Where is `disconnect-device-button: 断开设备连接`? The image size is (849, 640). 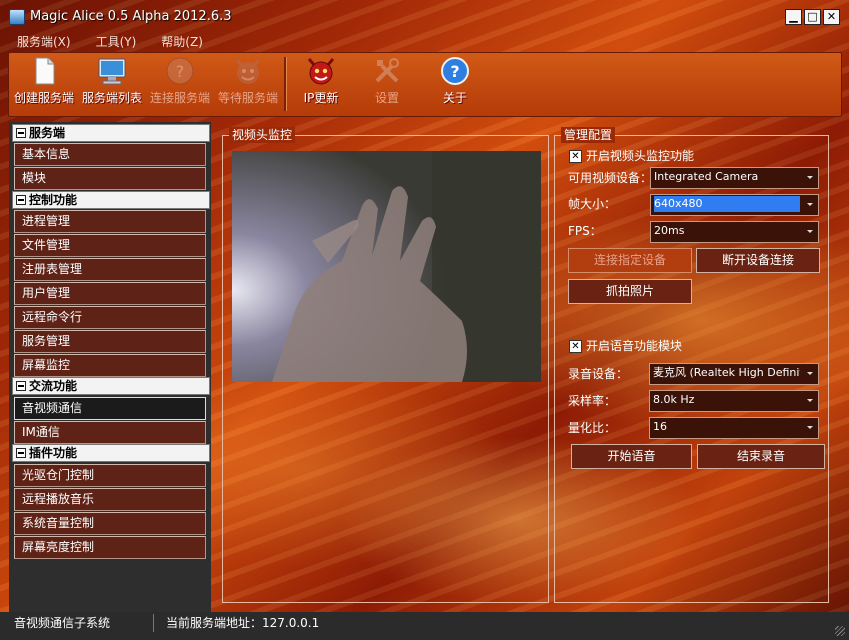
disconnect-device-button: 断开设备连接 is located at coordinates (758, 260).